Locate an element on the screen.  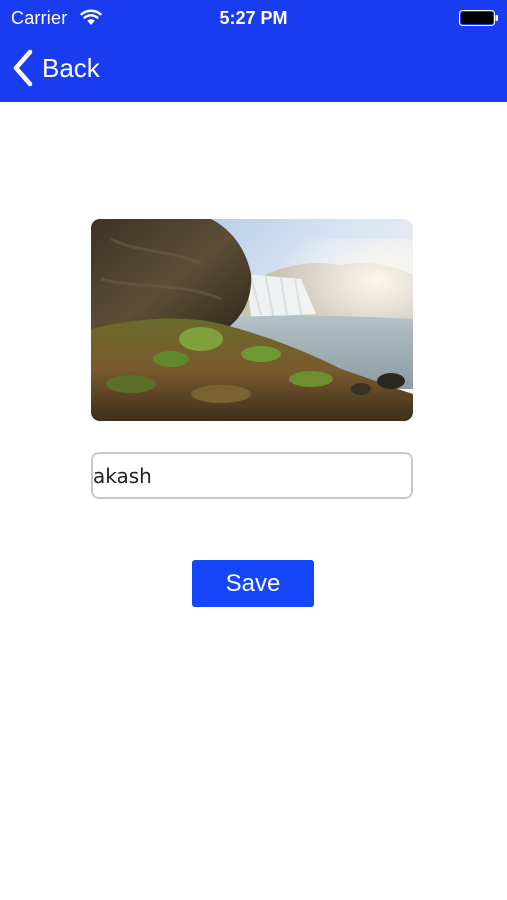
back-button: Back is located at coordinates (55, 68).